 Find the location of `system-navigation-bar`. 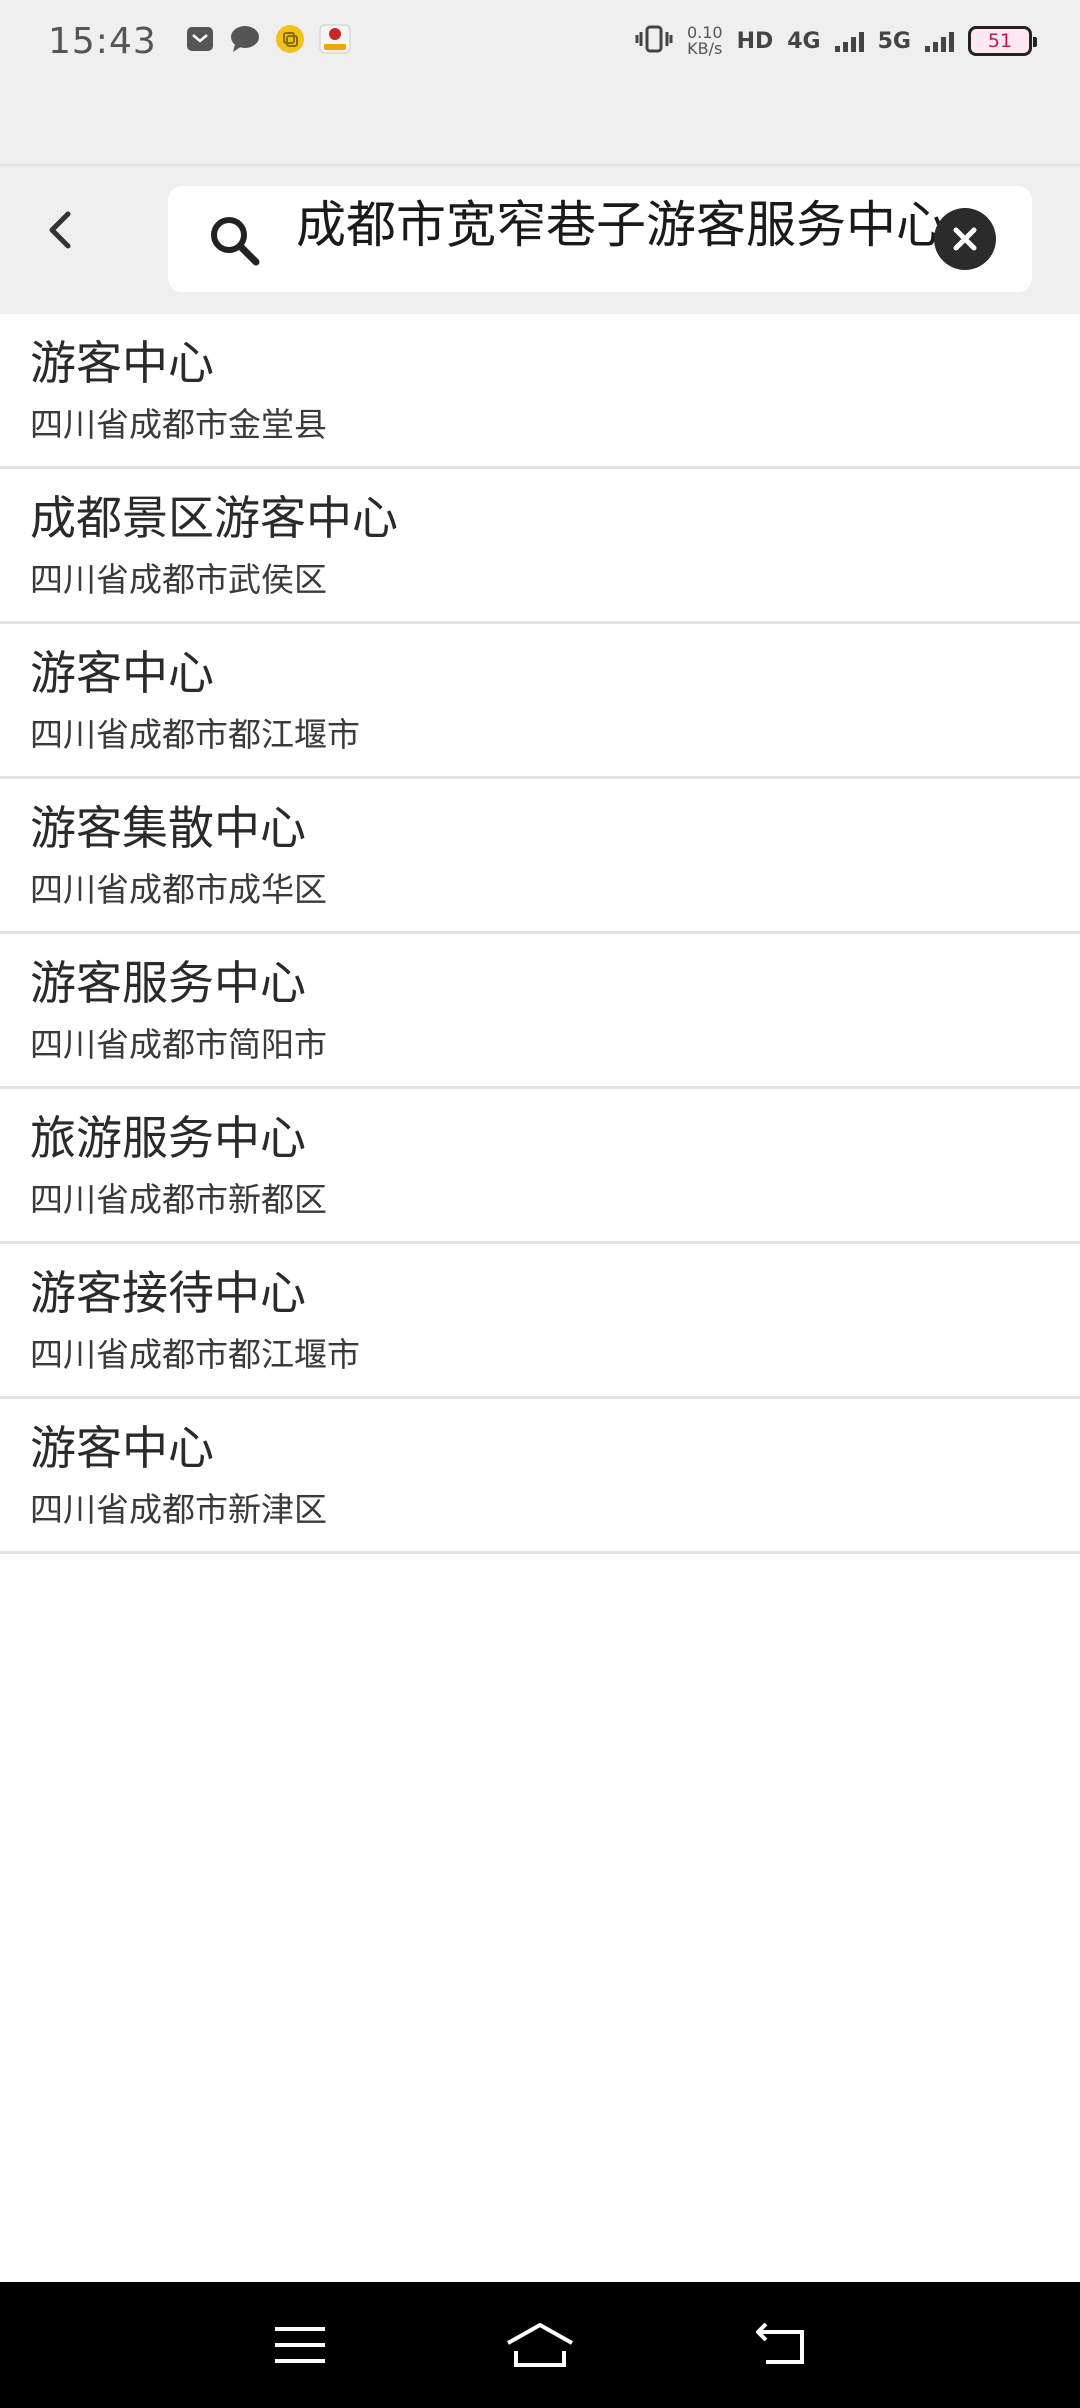

system-navigation-bar is located at coordinates (540, 2345).